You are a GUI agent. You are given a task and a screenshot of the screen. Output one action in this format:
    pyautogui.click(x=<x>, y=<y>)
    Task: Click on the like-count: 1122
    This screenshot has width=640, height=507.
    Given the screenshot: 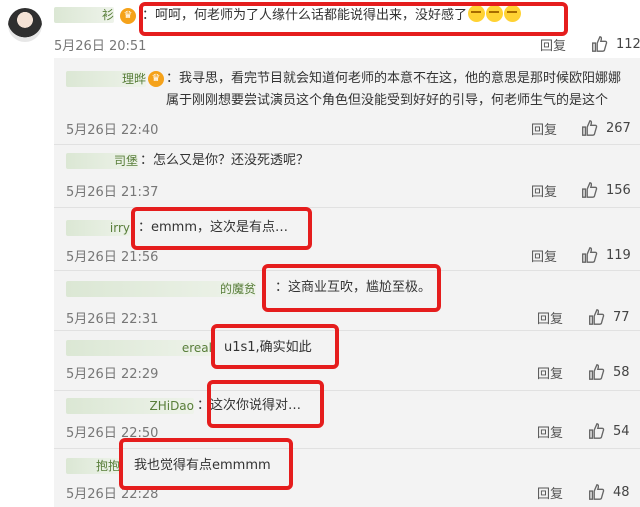 What is the action you would take?
    pyautogui.click(x=628, y=44)
    